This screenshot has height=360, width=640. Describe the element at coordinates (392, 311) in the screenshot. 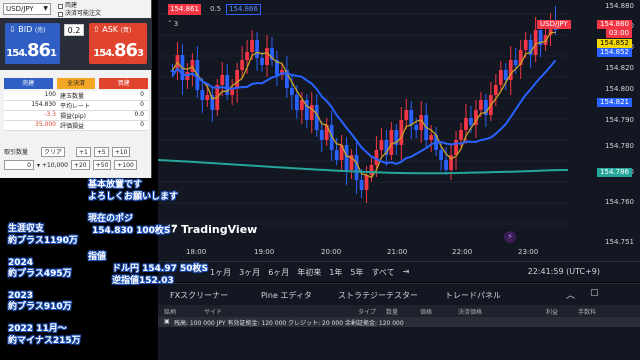

I see `col-qty: 数量` at that location.